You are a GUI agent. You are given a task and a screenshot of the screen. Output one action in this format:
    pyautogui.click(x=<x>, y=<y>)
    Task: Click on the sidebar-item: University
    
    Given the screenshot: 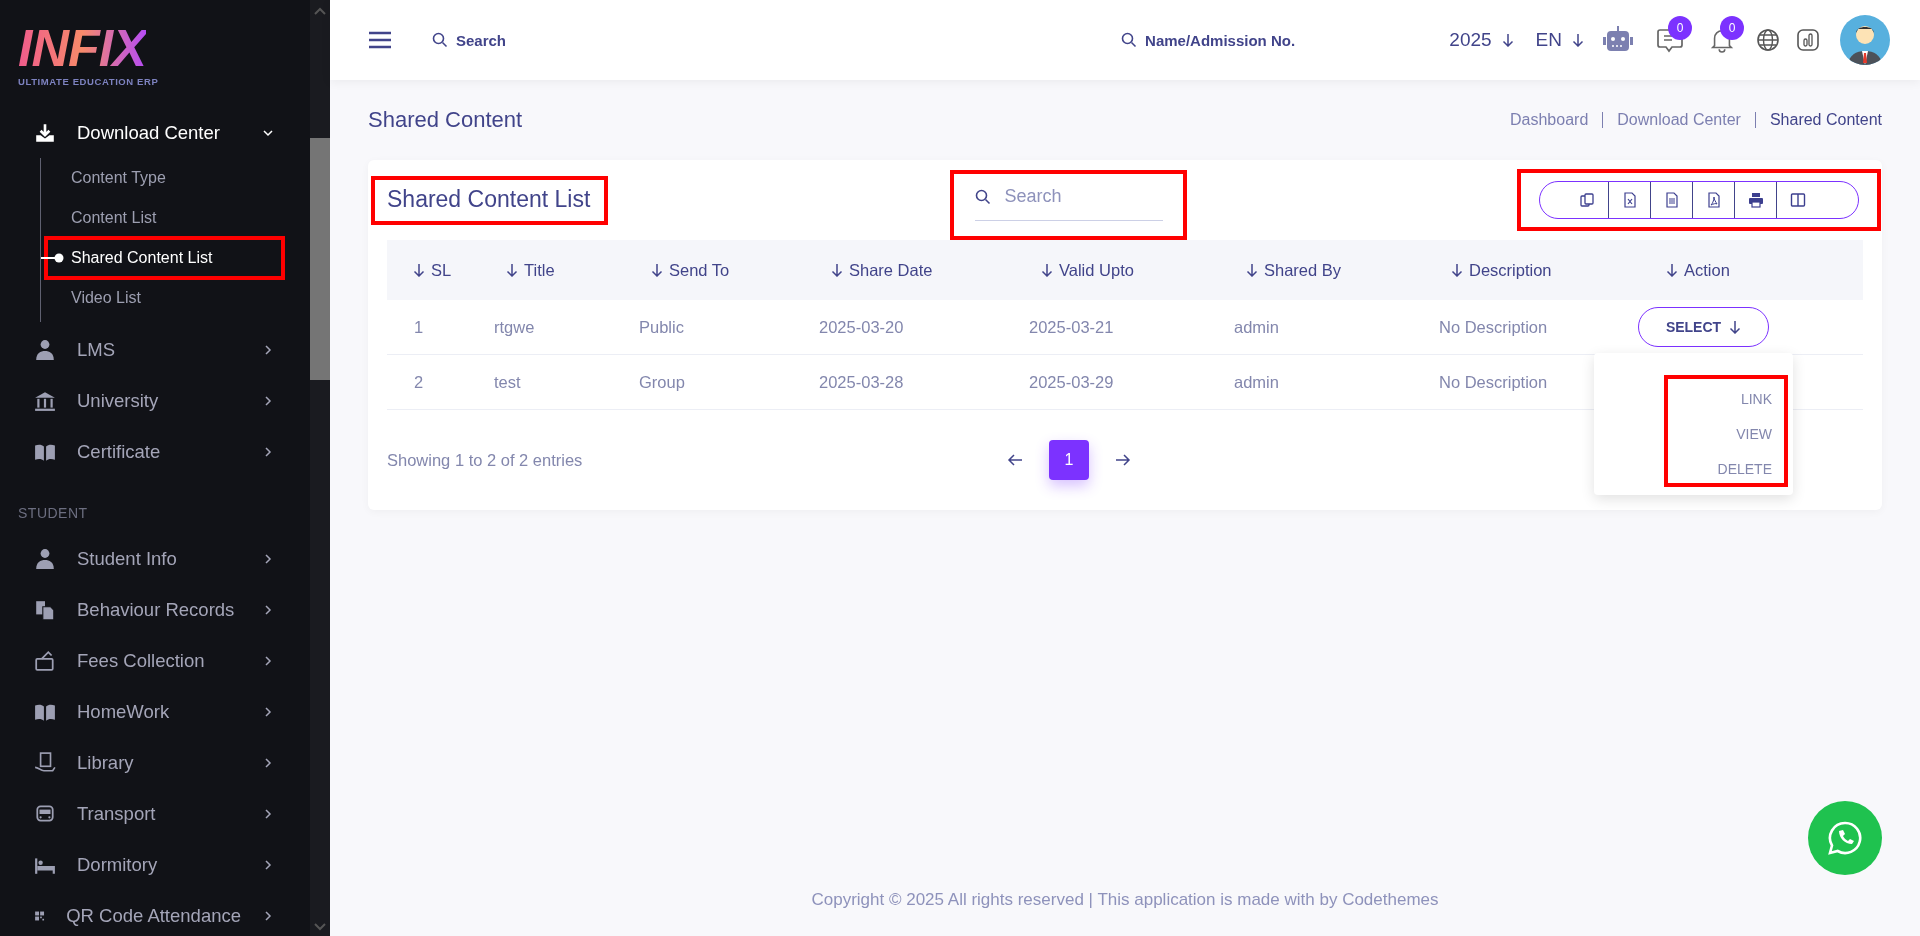 What is the action you would take?
    pyautogui.click(x=155, y=400)
    